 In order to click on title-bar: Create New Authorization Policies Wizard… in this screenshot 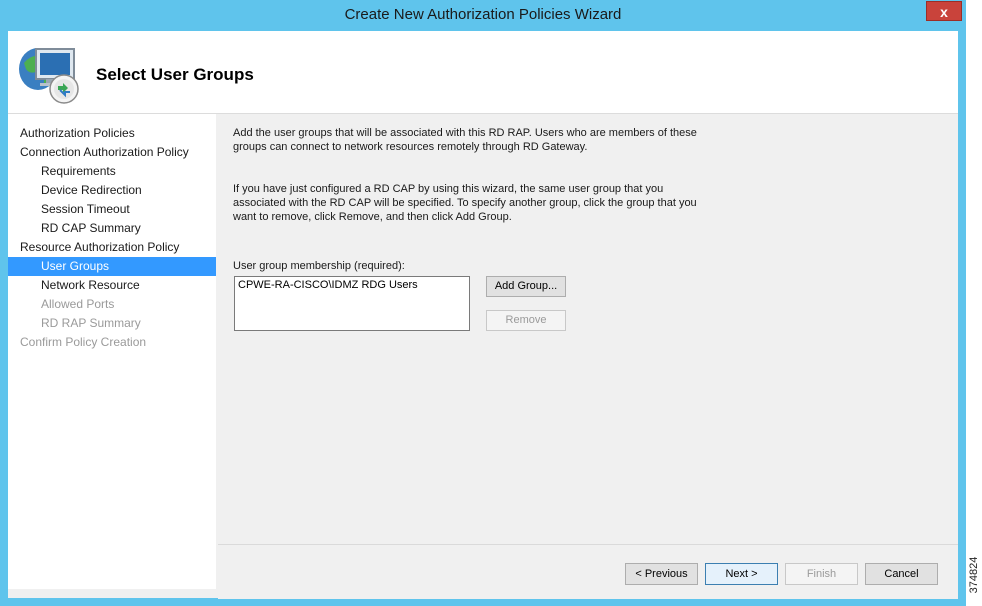, I will do `click(483, 15)`.